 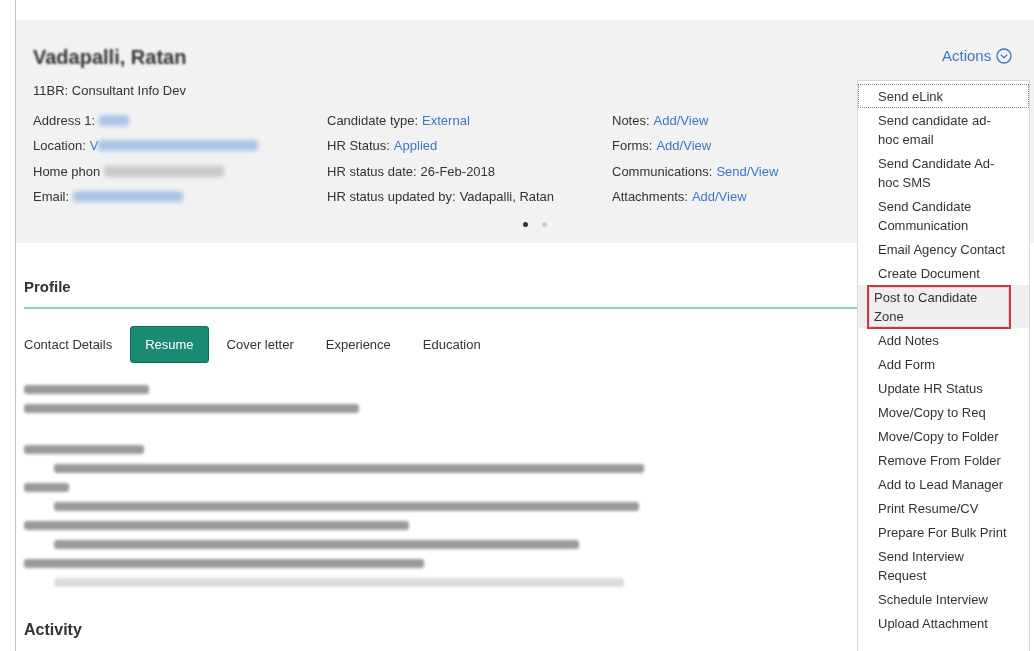 What do you see at coordinates (169, 344) in the screenshot?
I see `profile-tab: Resume` at bounding box center [169, 344].